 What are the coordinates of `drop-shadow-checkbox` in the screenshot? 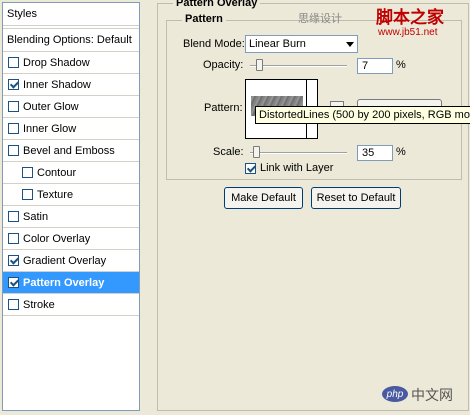 It's located at (13, 62).